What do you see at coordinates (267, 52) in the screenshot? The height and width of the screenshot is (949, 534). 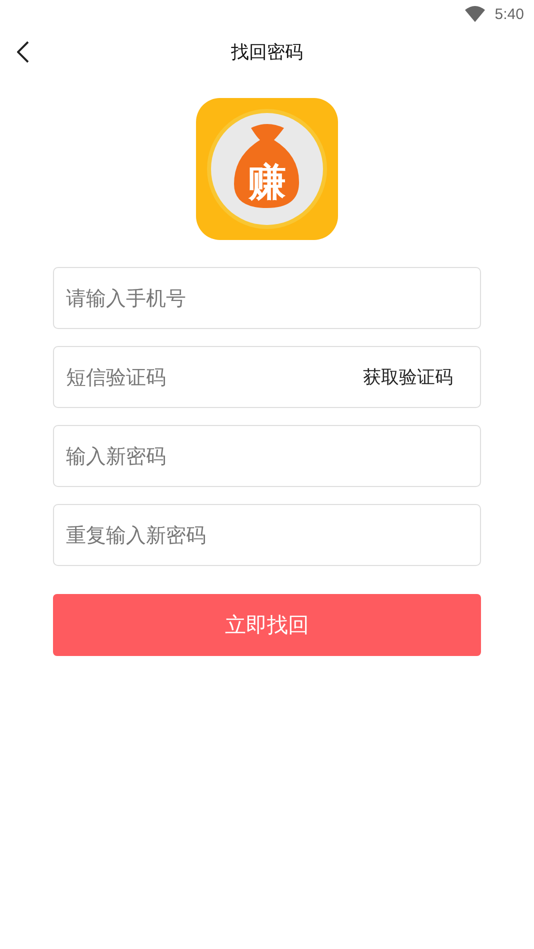 I see `page-title: 找回密码` at bounding box center [267, 52].